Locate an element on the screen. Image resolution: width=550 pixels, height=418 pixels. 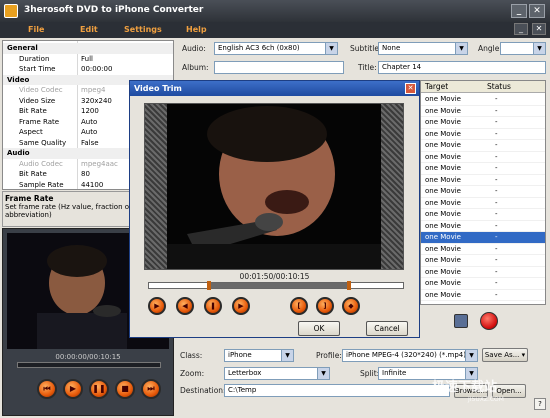
property-group: General is located at coordinates (88, 48).